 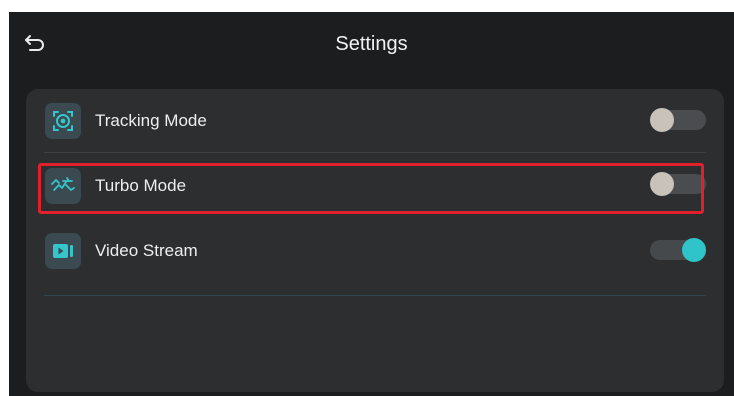 What do you see at coordinates (141, 185) in the screenshot?
I see `setting-label-turbo-mode: Turbo Mode` at bounding box center [141, 185].